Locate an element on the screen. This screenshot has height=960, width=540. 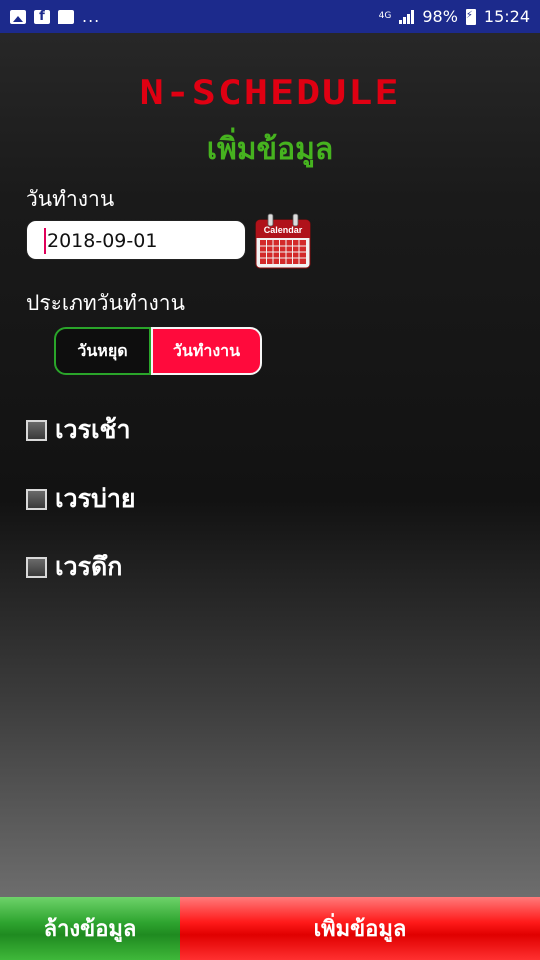
clock: 15:24 is located at coordinates (506, 16).